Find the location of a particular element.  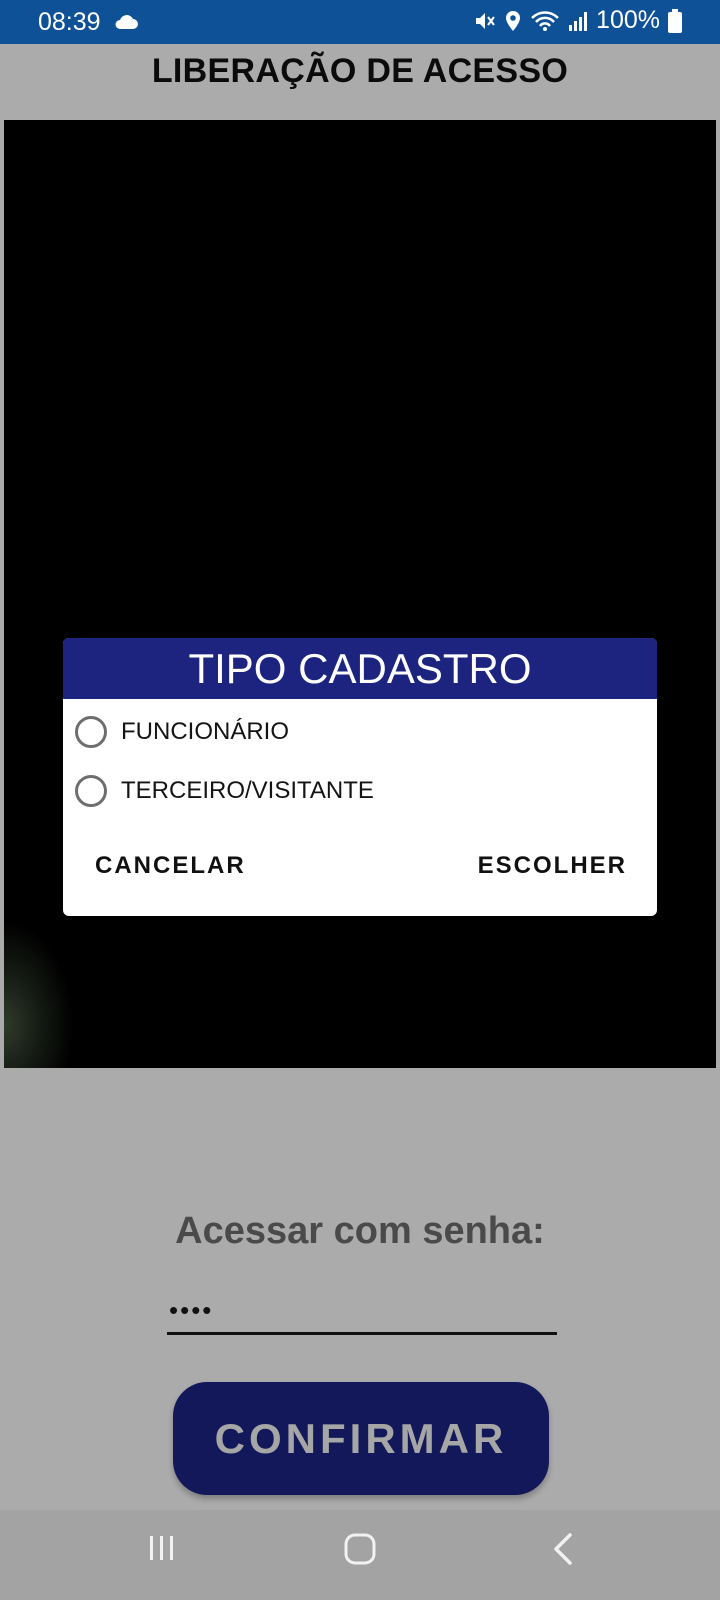

back-icon is located at coordinates (564, 1551).